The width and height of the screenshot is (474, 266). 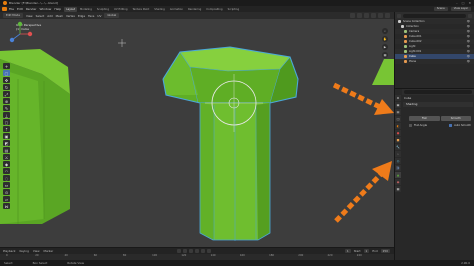 What do you see at coordinates (103, 9) in the screenshot?
I see `workspace-tab-sculpting: Sculpting` at bounding box center [103, 9].